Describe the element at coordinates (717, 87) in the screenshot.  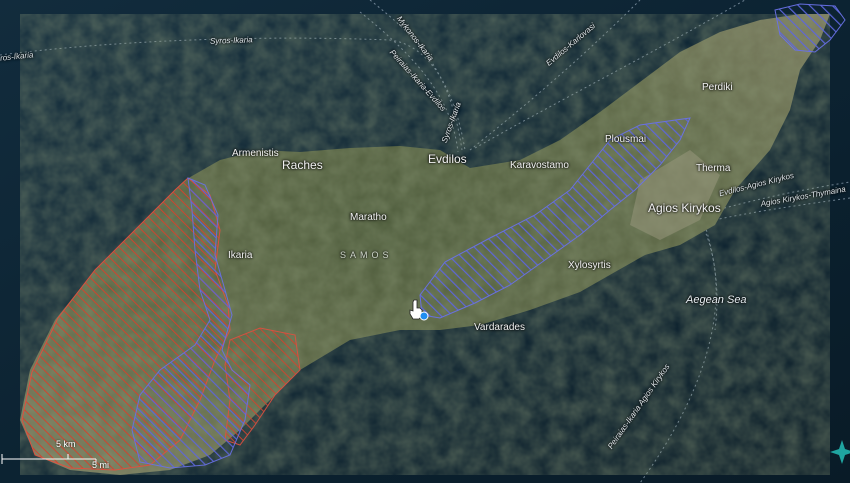
I see `town-label-perdiki: Perdiki` at that location.